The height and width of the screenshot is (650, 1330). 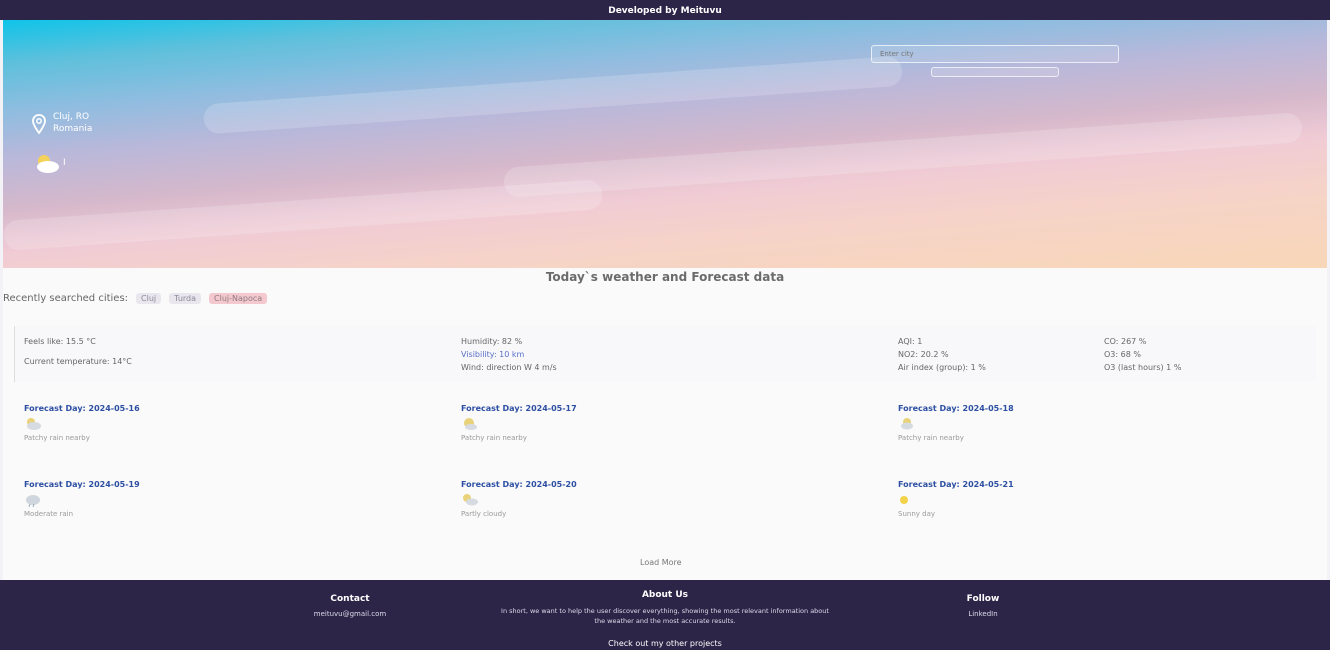 I want to click on hero-temperature: I, so click(x=64, y=163).